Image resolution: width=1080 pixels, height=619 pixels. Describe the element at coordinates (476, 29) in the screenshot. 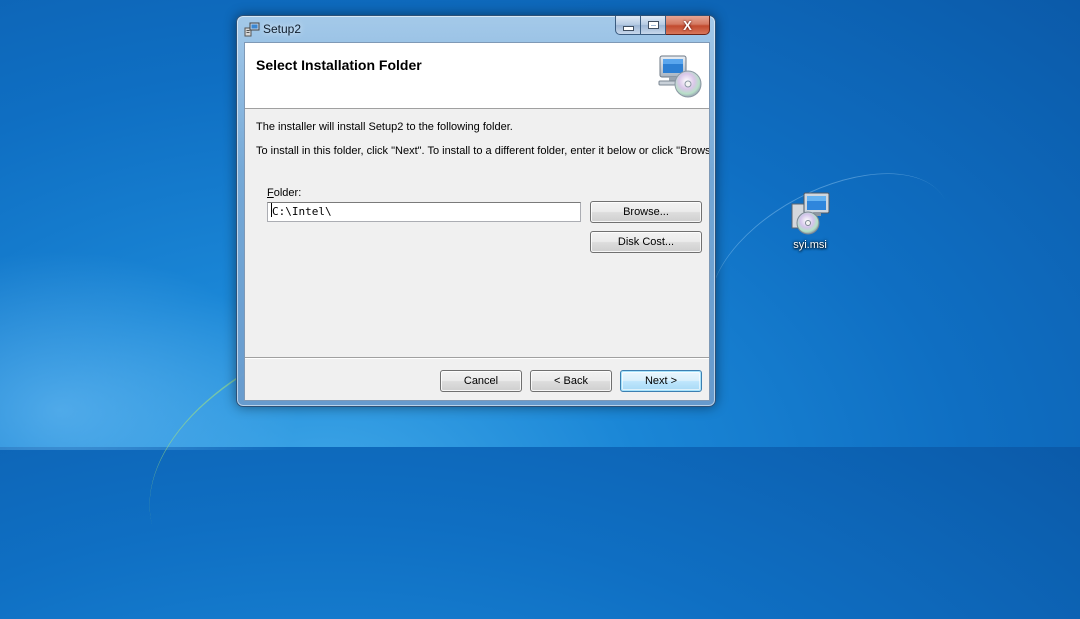

I see `title-bar: Setup2 X` at that location.